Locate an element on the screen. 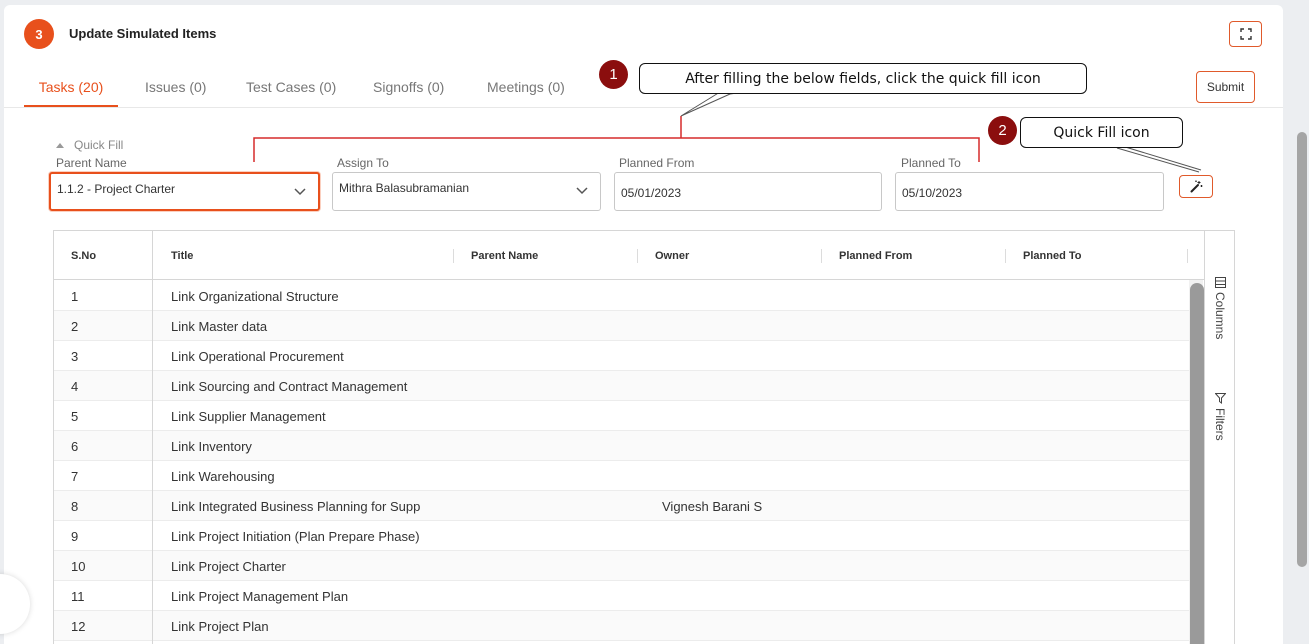 The height and width of the screenshot is (644, 1309). assign-to-select: Mithra Balasubramanian is located at coordinates (466, 191).